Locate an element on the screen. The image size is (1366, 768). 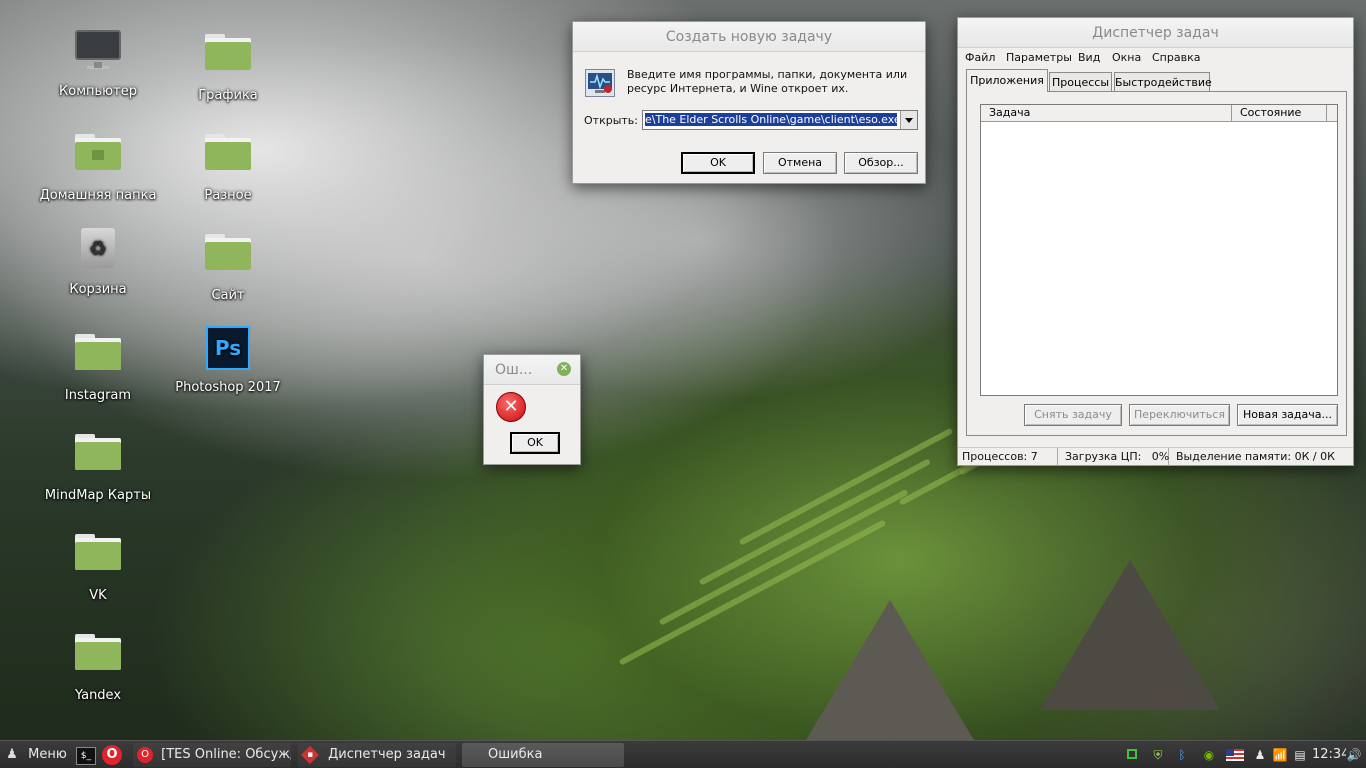
tab-performance: Быстродействие is located at coordinates (1163, 82).